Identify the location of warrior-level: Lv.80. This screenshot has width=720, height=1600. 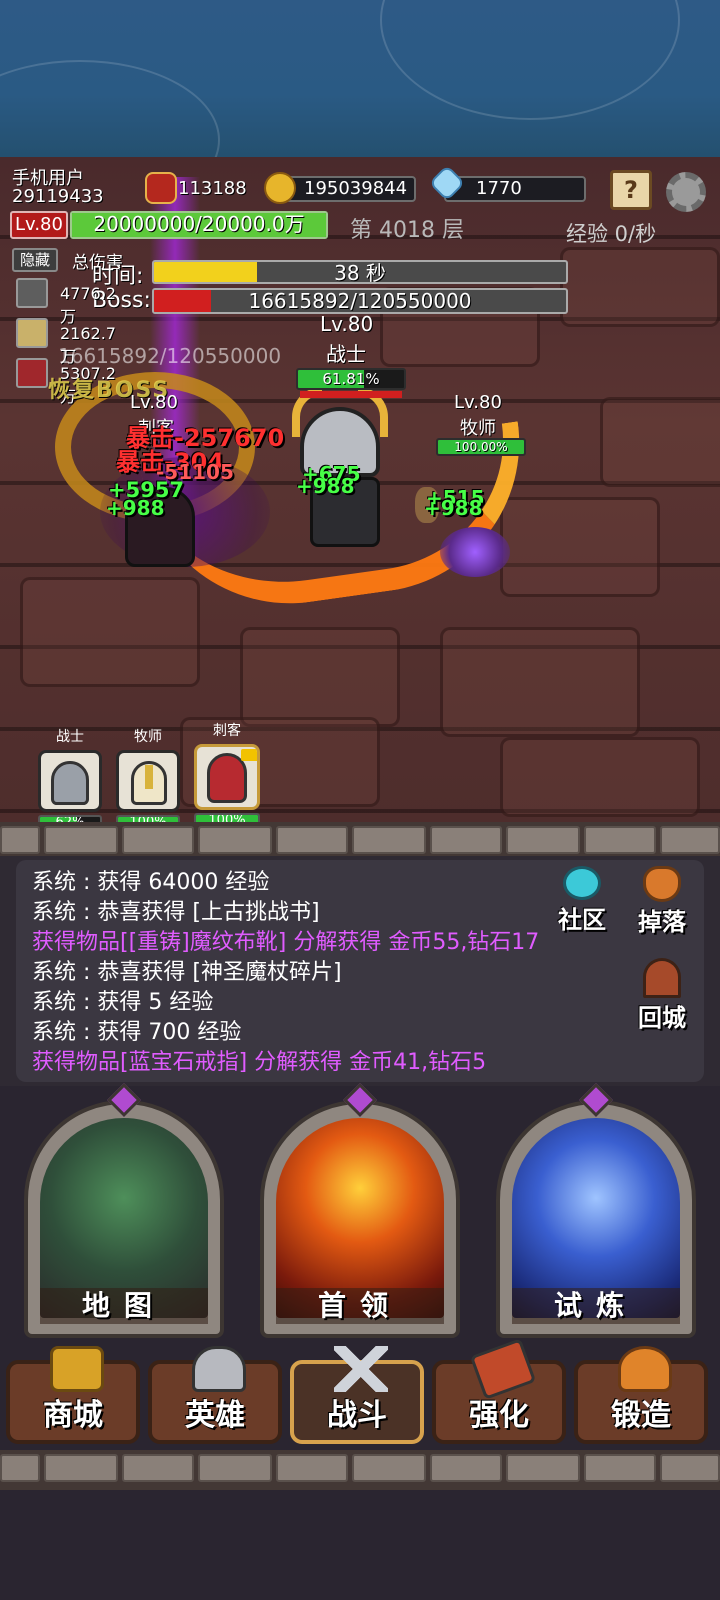
(347, 324).